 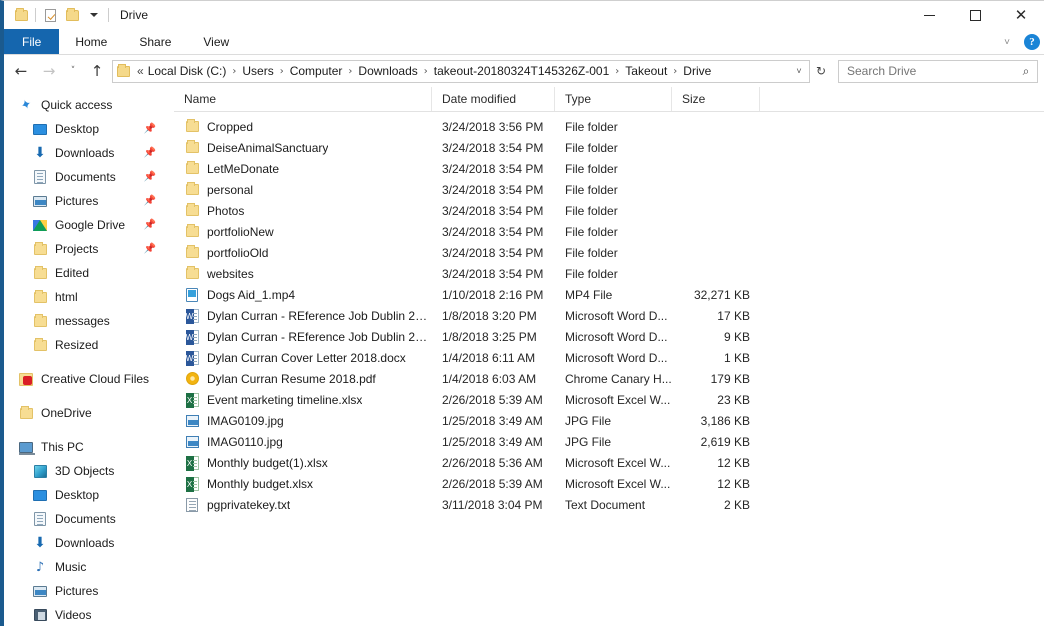 What do you see at coordinates (89, 379) in the screenshot?
I see `sidebar-item-creative-cloud-files: Creative Cloud Files` at bounding box center [89, 379].